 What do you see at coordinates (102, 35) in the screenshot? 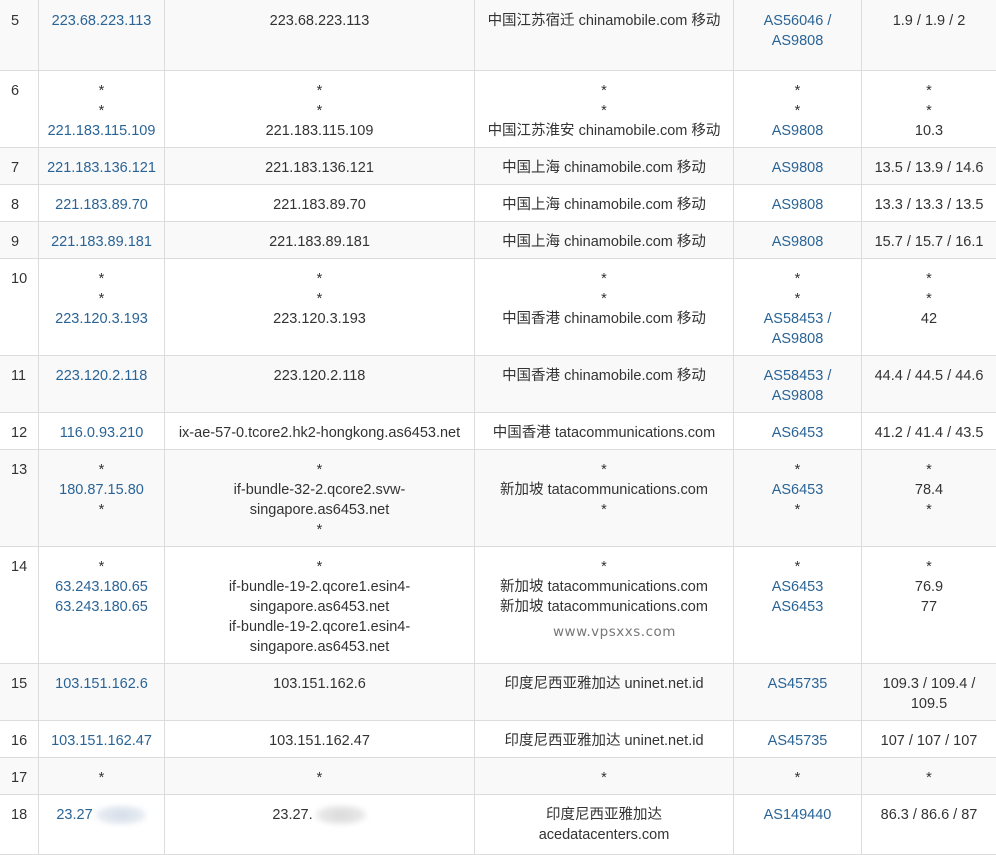
I see `ip-cell: 223.68.223.113` at bounding box center [102, 35].